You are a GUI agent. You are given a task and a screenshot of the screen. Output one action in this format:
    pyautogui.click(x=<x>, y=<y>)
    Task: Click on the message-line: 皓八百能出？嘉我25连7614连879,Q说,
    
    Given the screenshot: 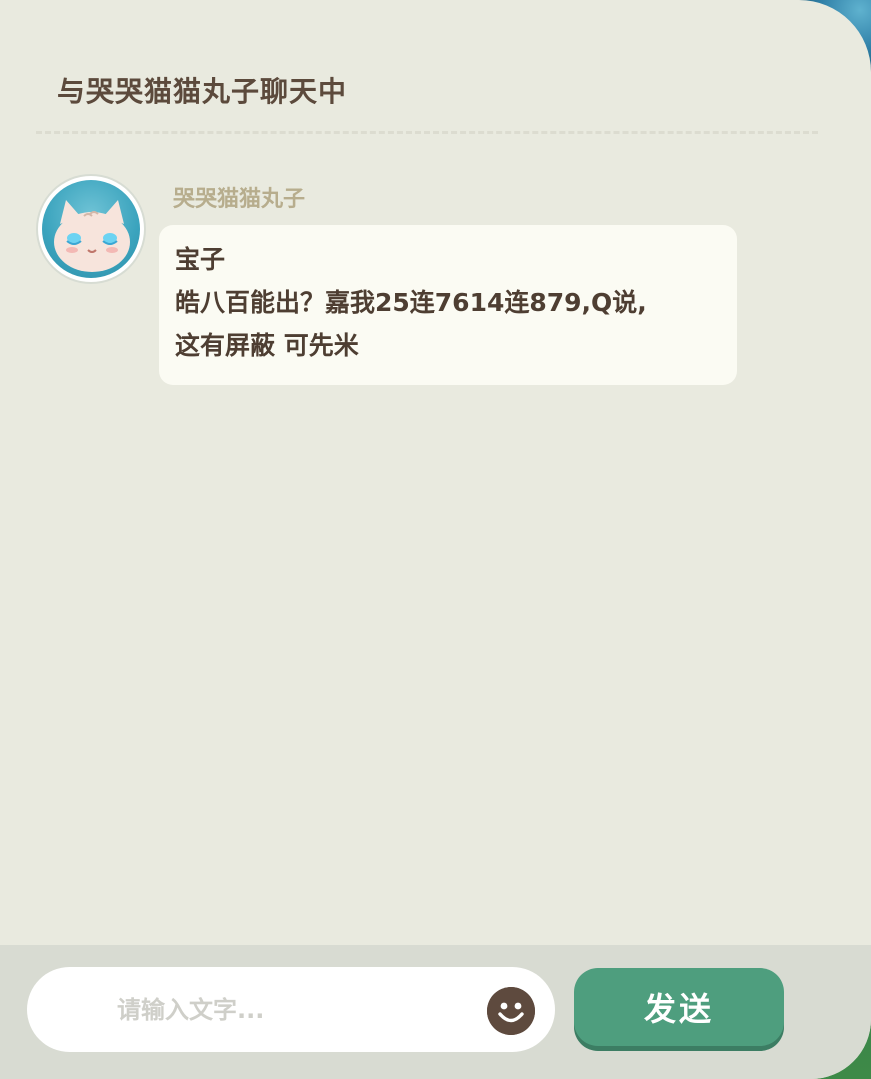 What is the action you would take?
    pyautogui.click(x=411, y=302)
    